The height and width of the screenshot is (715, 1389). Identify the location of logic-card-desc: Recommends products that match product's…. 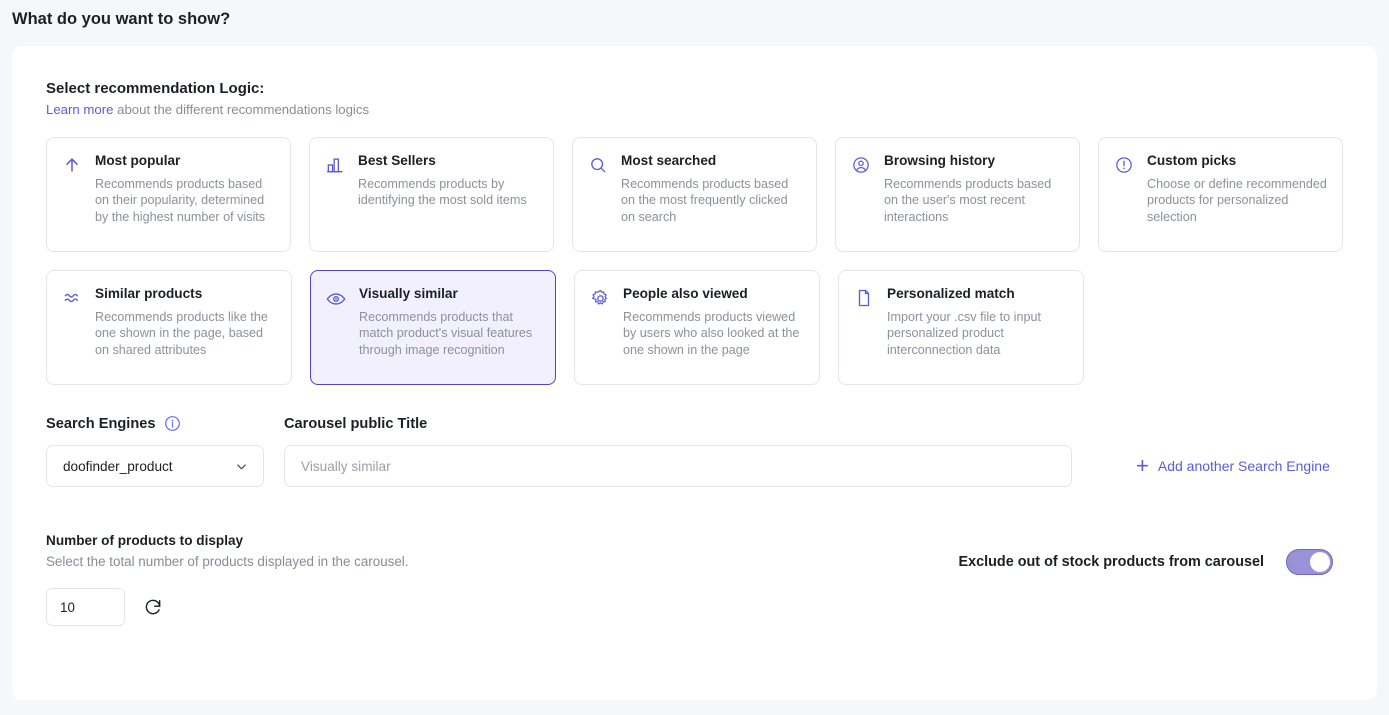
(446, 333).